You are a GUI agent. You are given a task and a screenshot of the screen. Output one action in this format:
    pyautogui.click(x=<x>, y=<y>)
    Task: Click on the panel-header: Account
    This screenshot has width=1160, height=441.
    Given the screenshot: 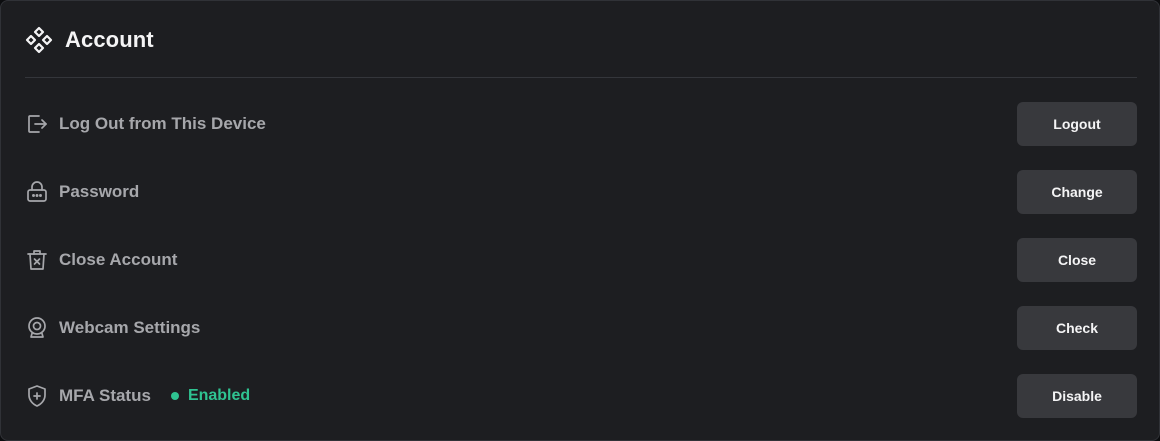 What is the action you would take?
    pyautogui.click(x=89, y=40)
    